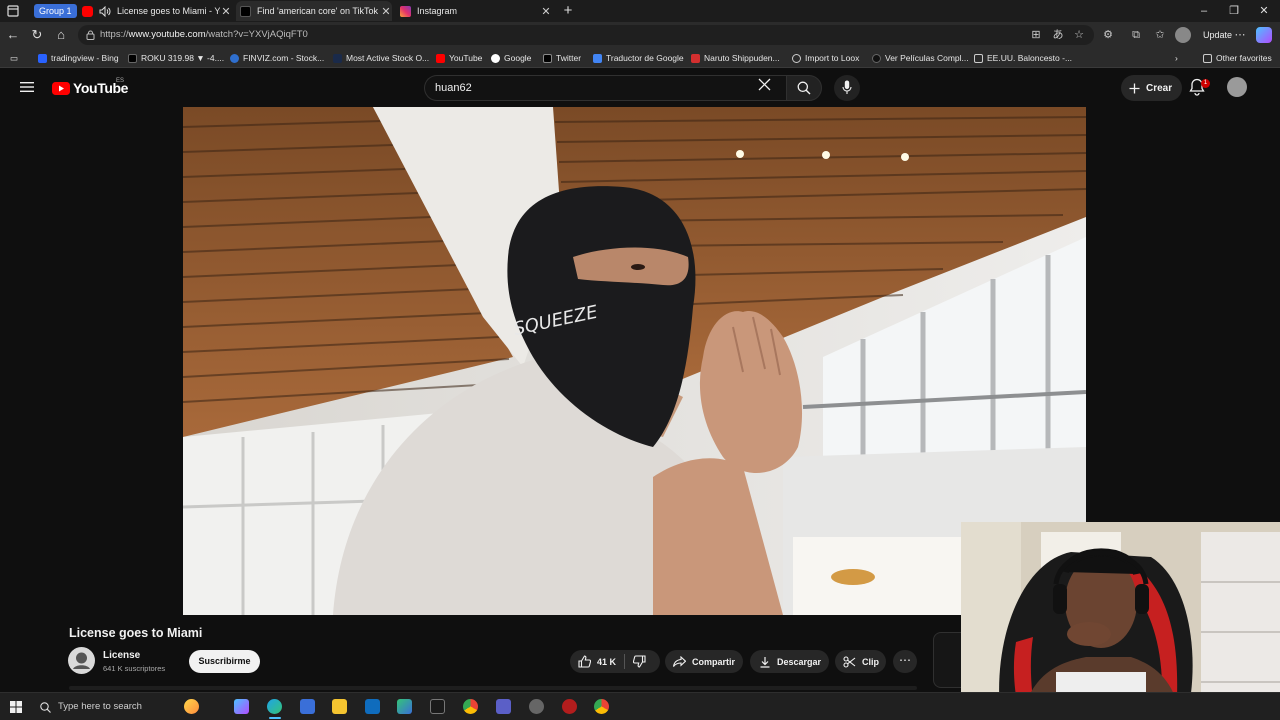 This screenshot has width=1280, height=720. I want to click on window-menu-icon, so click(13, 11).